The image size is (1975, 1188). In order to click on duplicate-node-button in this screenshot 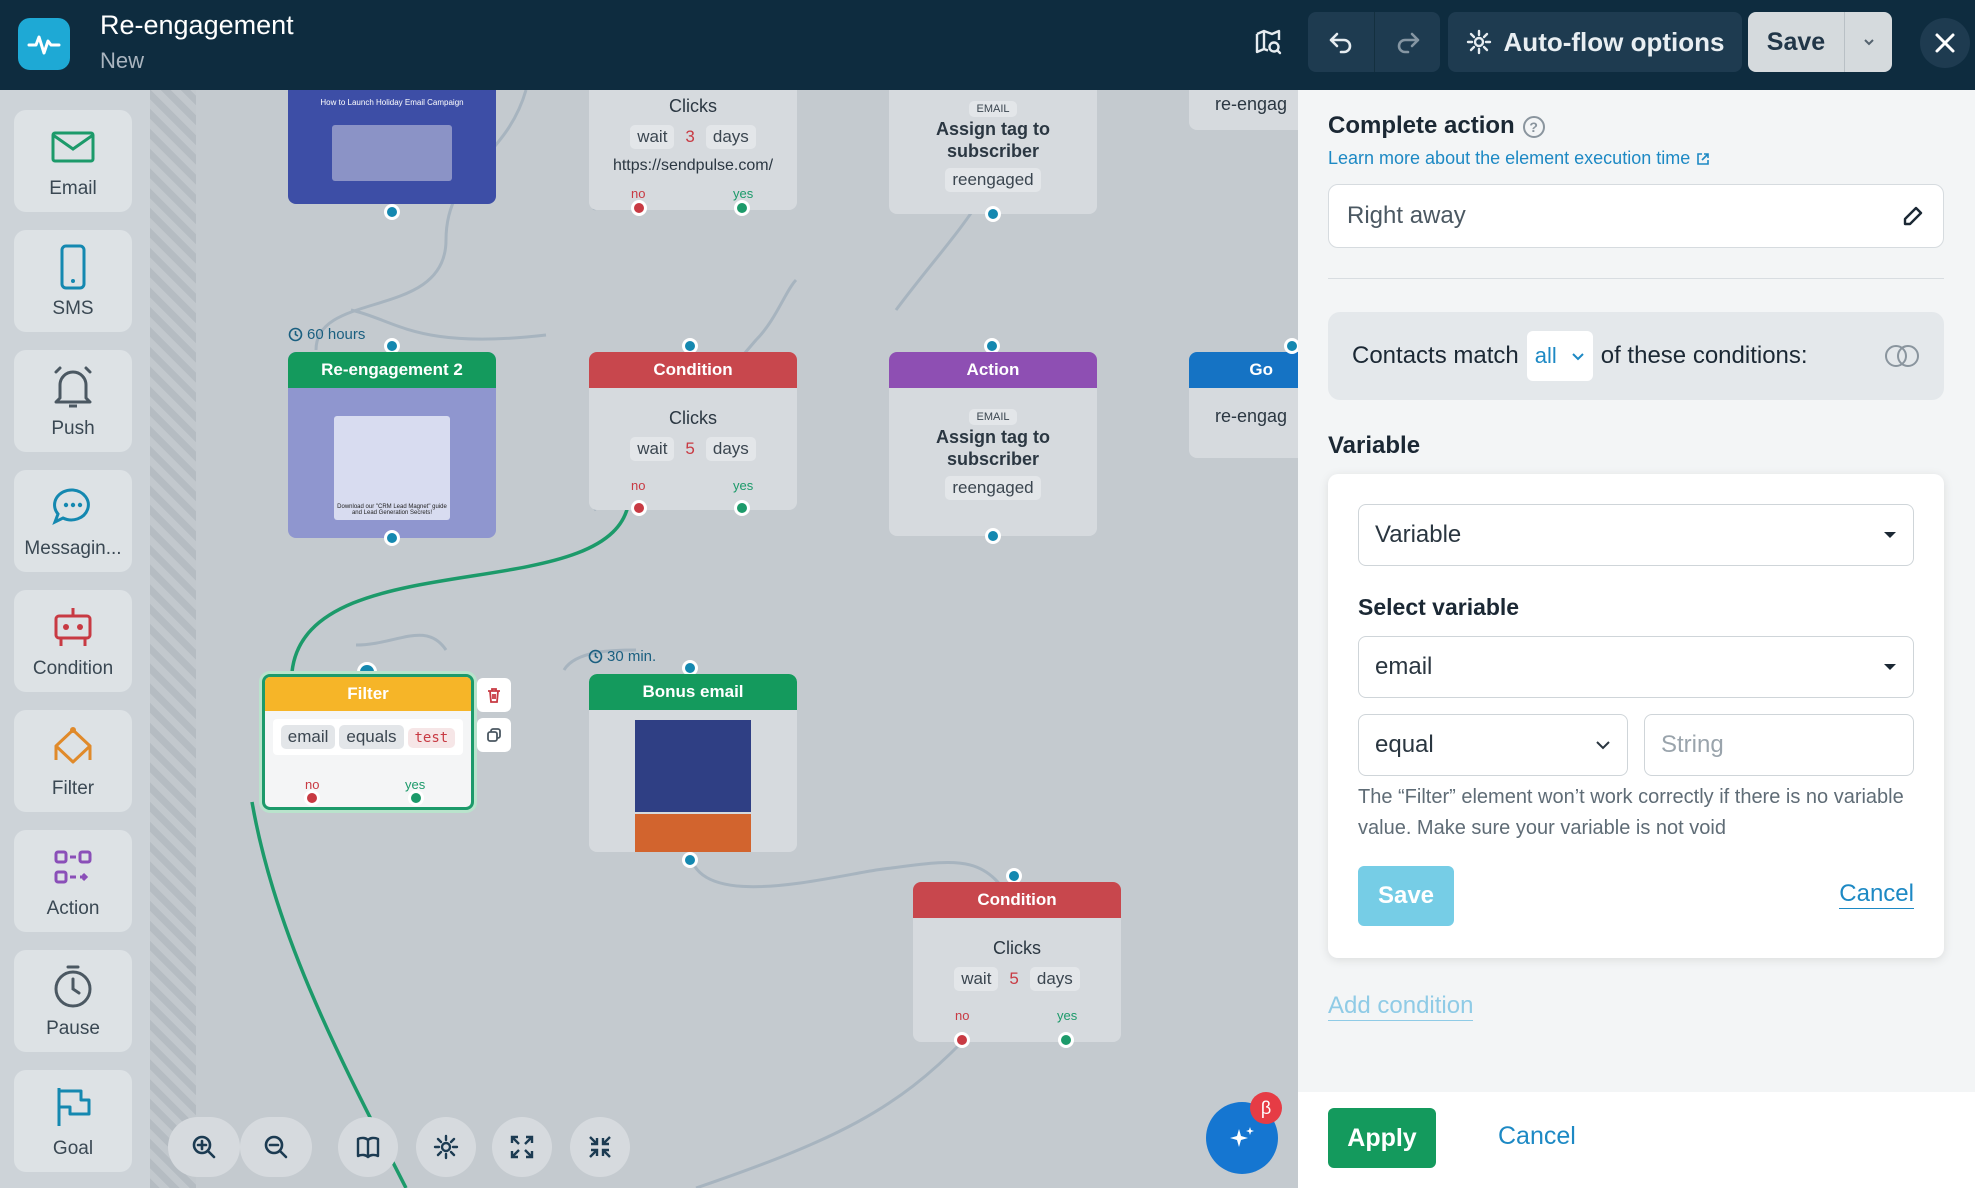, I will do `click(494, 735)`.